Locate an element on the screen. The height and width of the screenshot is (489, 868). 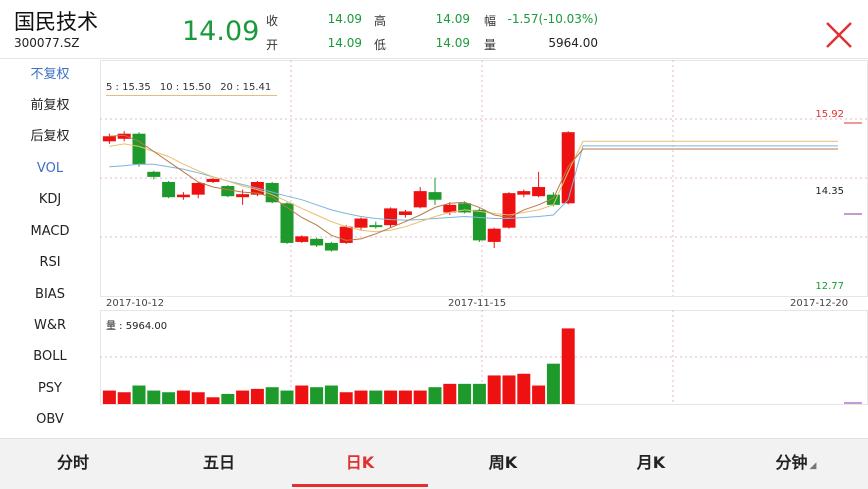
high-label: 高 is located at coordinates (380, 21).